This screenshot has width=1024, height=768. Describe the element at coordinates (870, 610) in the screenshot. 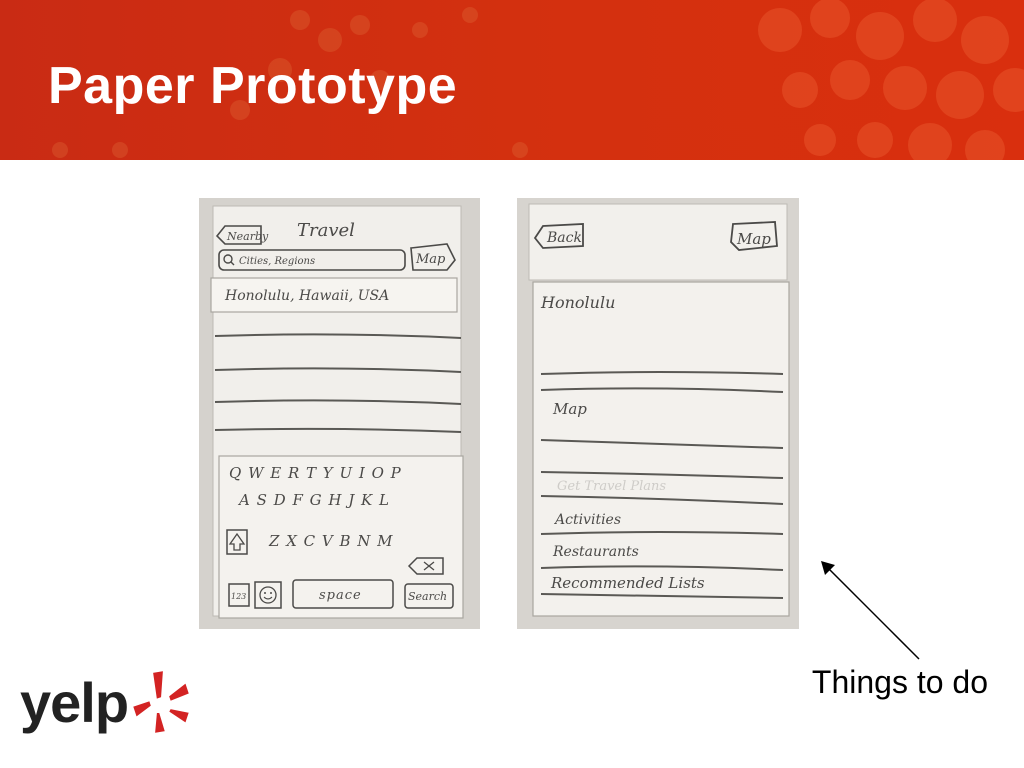

I see `annotation-arrow` at that location.